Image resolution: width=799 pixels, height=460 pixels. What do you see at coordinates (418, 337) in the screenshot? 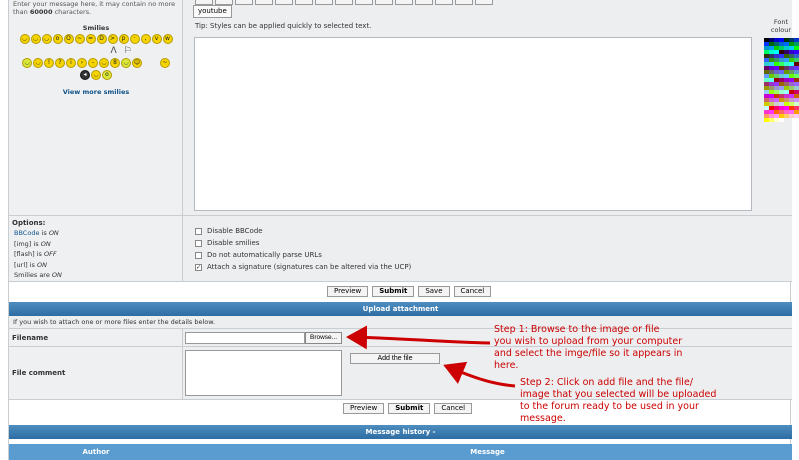
I see `step1-arrow` at bounding box center [418, 337].